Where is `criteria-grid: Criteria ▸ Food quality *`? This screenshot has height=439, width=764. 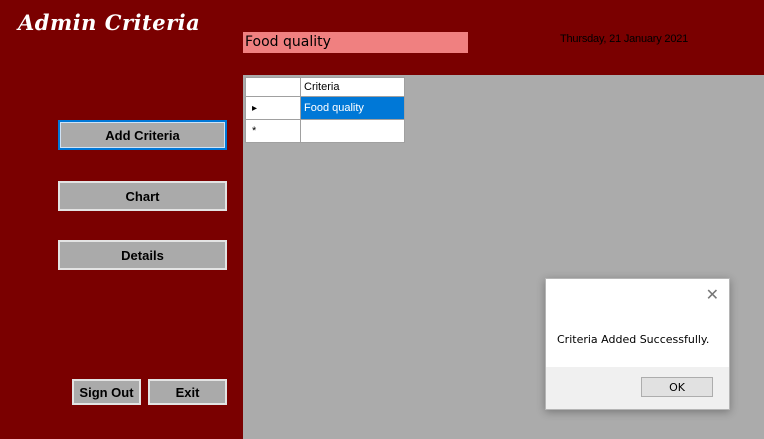 criteria-grid: Criteria ▸ Food quality * is located at coordinates (325, 110).